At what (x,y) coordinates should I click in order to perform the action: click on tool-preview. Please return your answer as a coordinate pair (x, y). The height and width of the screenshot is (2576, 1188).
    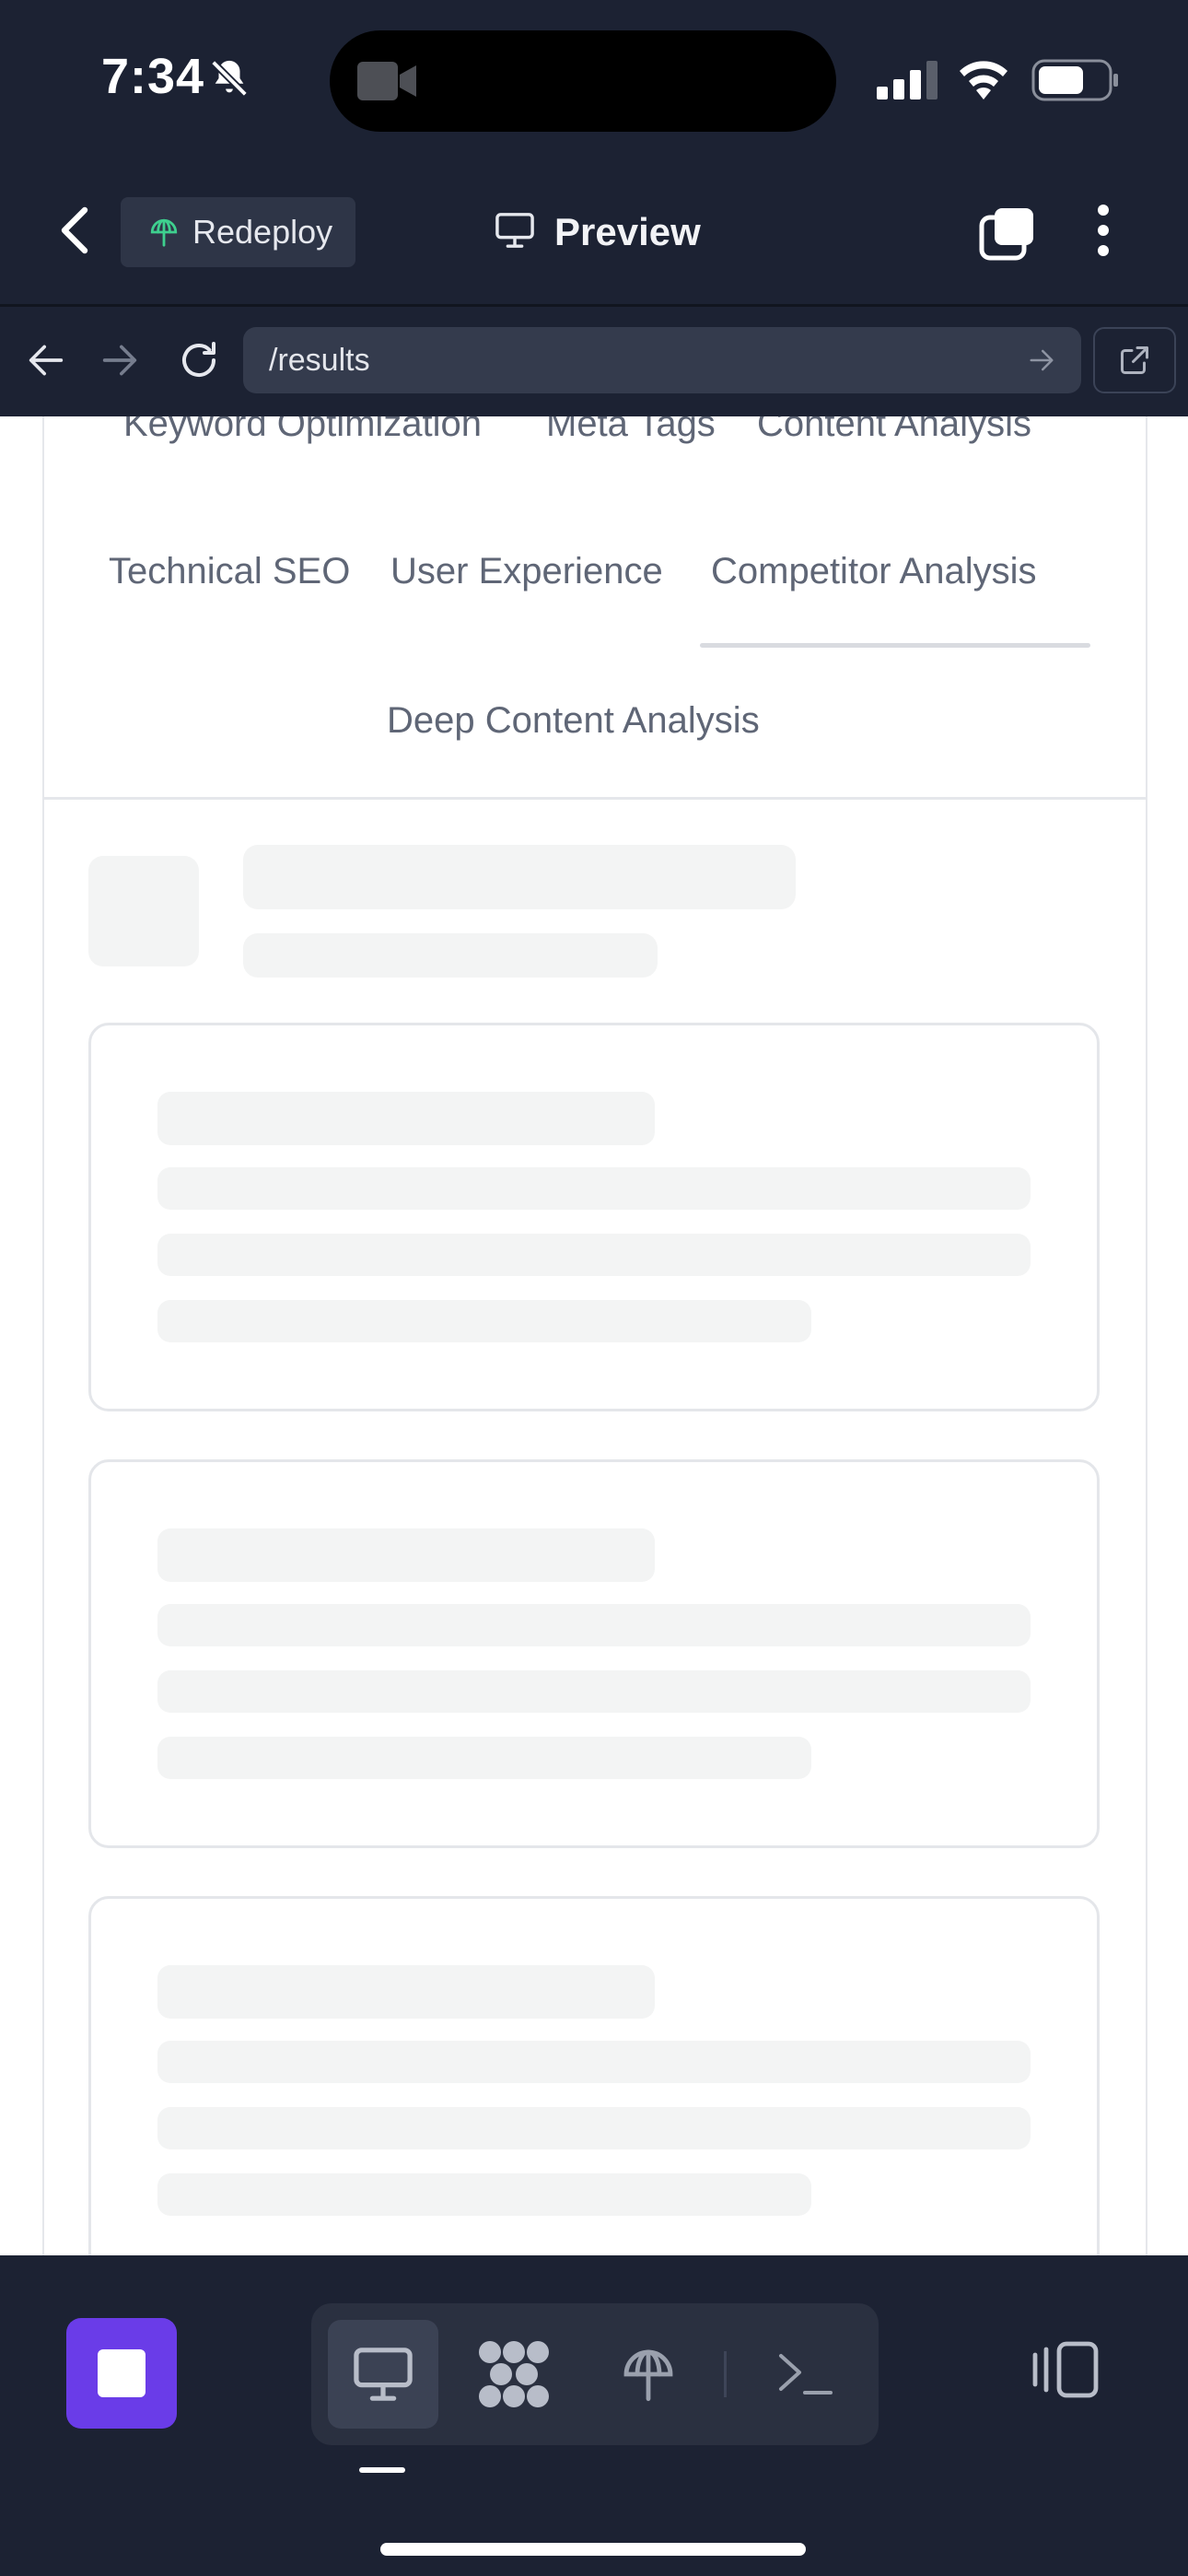
    Looking at the image, I should click on (383, 2374).